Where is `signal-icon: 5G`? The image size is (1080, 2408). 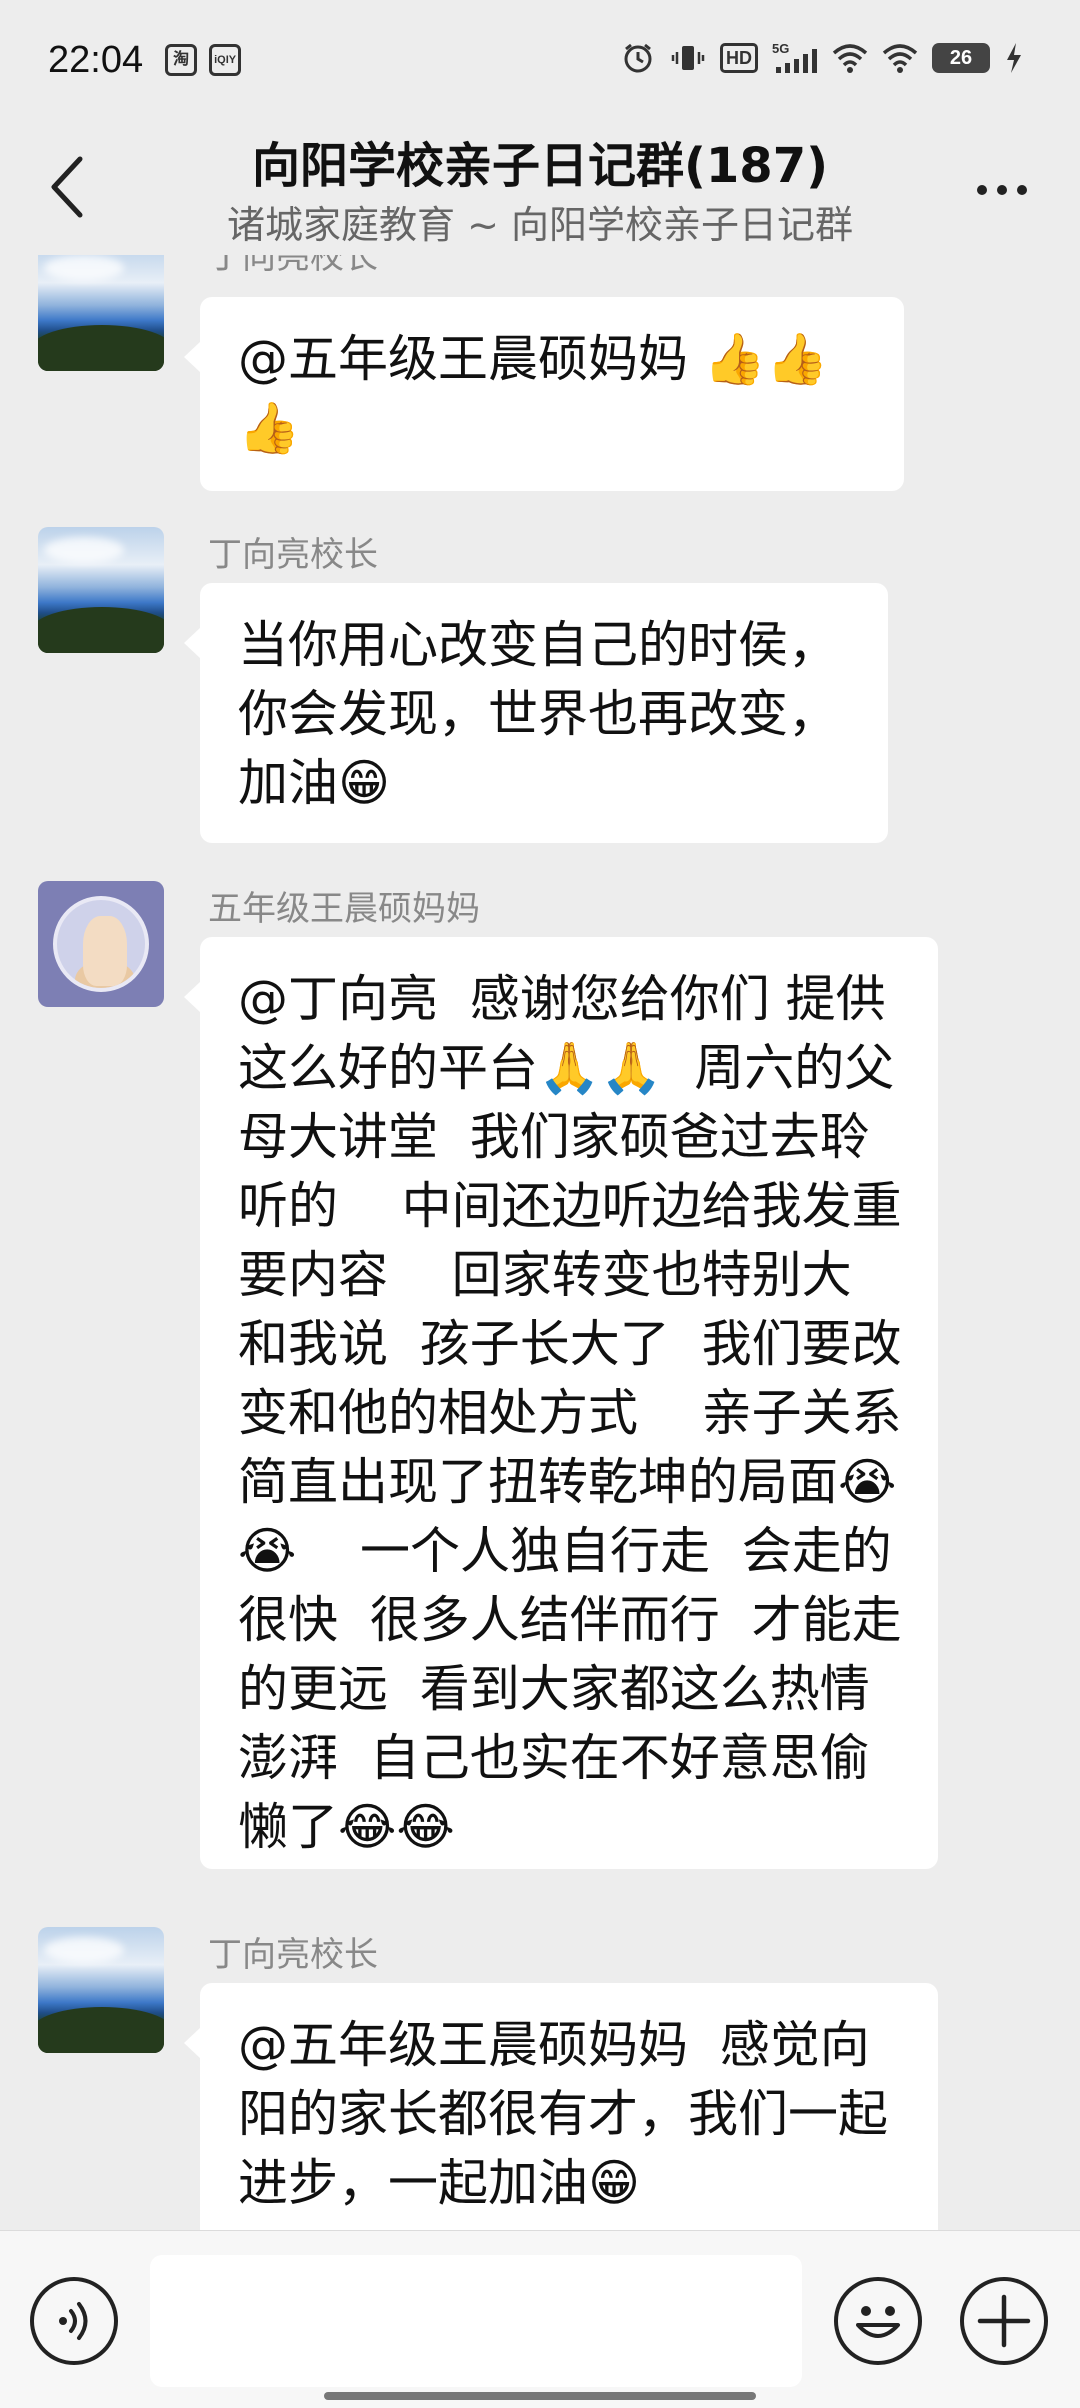
signal-icon: 5G is located at coordinates (795, 58).